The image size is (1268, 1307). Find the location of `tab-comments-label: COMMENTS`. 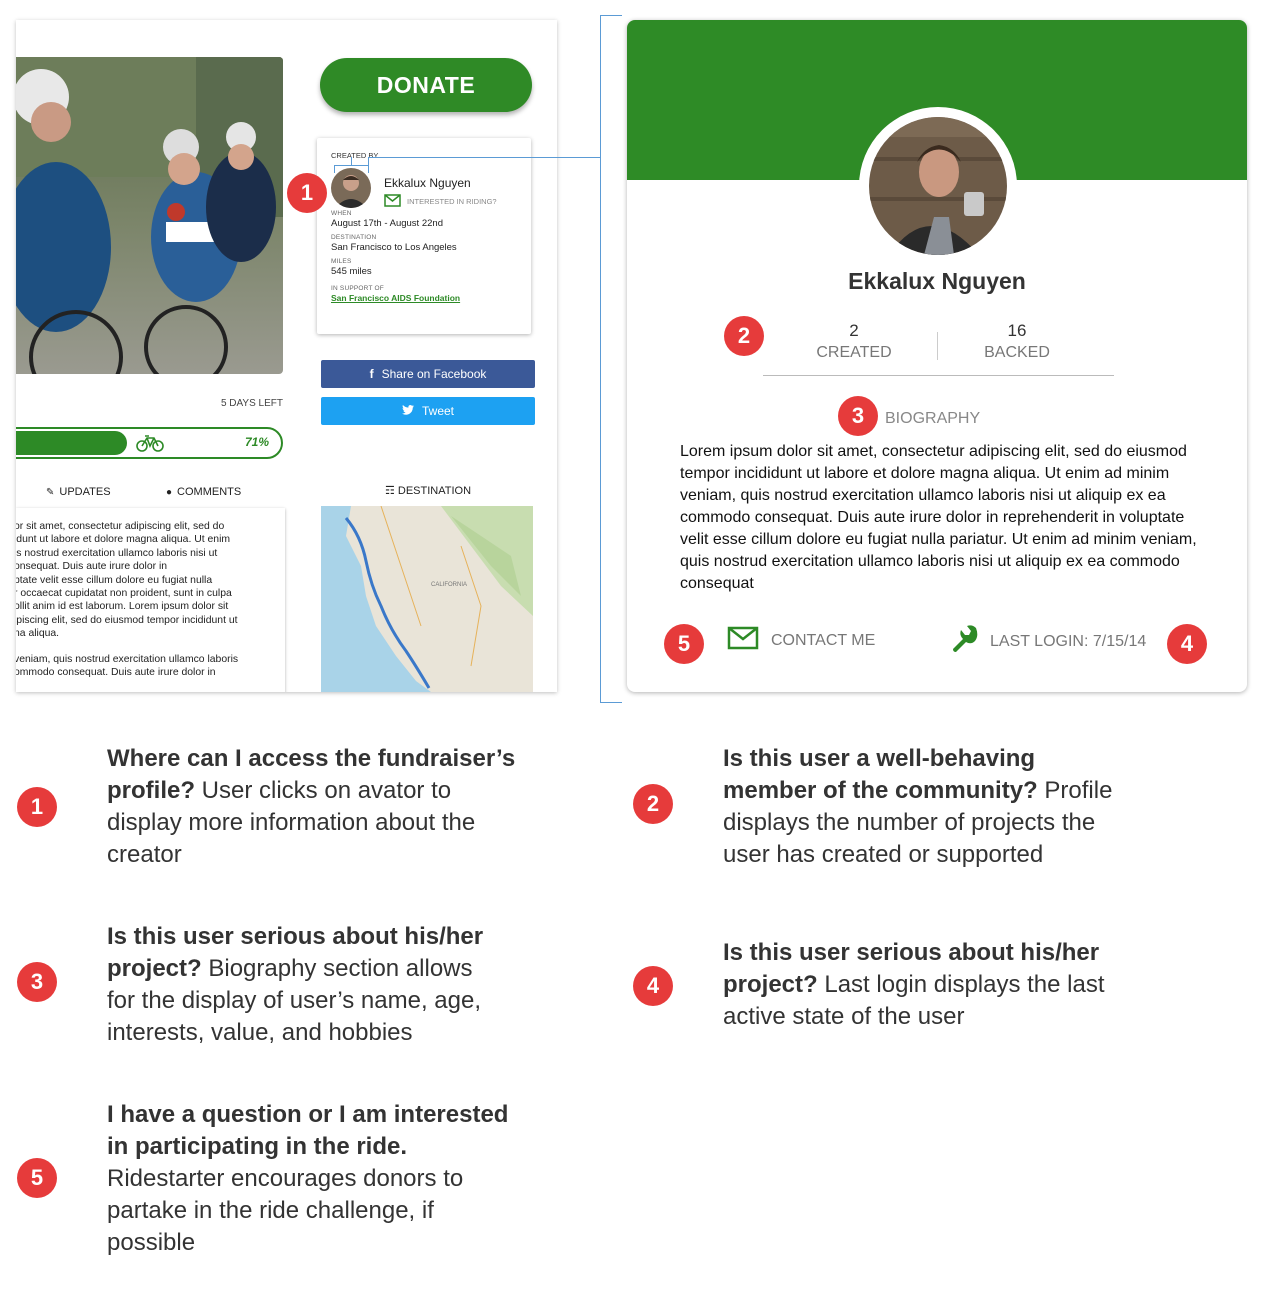

tab-comments-label: COMMENTS is located at coordinates (209, 492).